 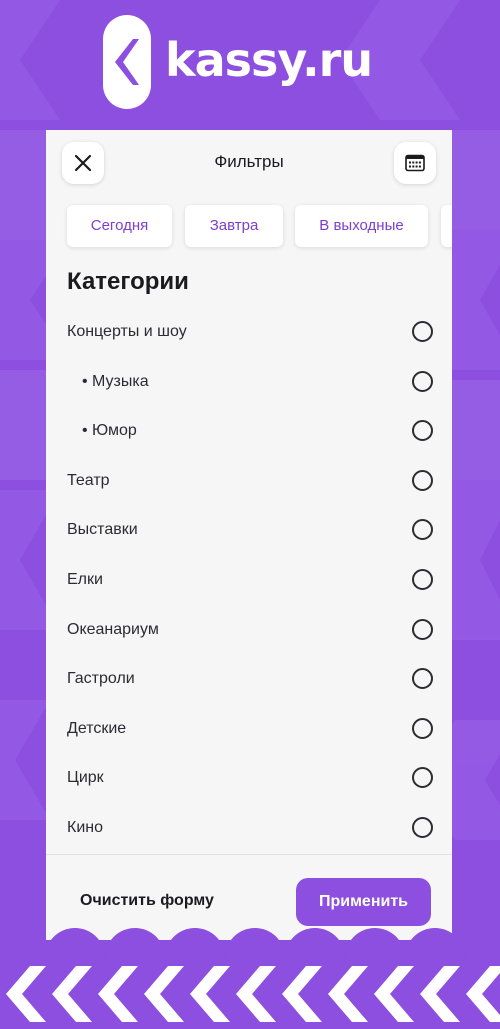 What do you see at coordinates (127, 331) in the screenshot?
I see `category-label: Концерты и шоу` at bounding box center [127, 331].